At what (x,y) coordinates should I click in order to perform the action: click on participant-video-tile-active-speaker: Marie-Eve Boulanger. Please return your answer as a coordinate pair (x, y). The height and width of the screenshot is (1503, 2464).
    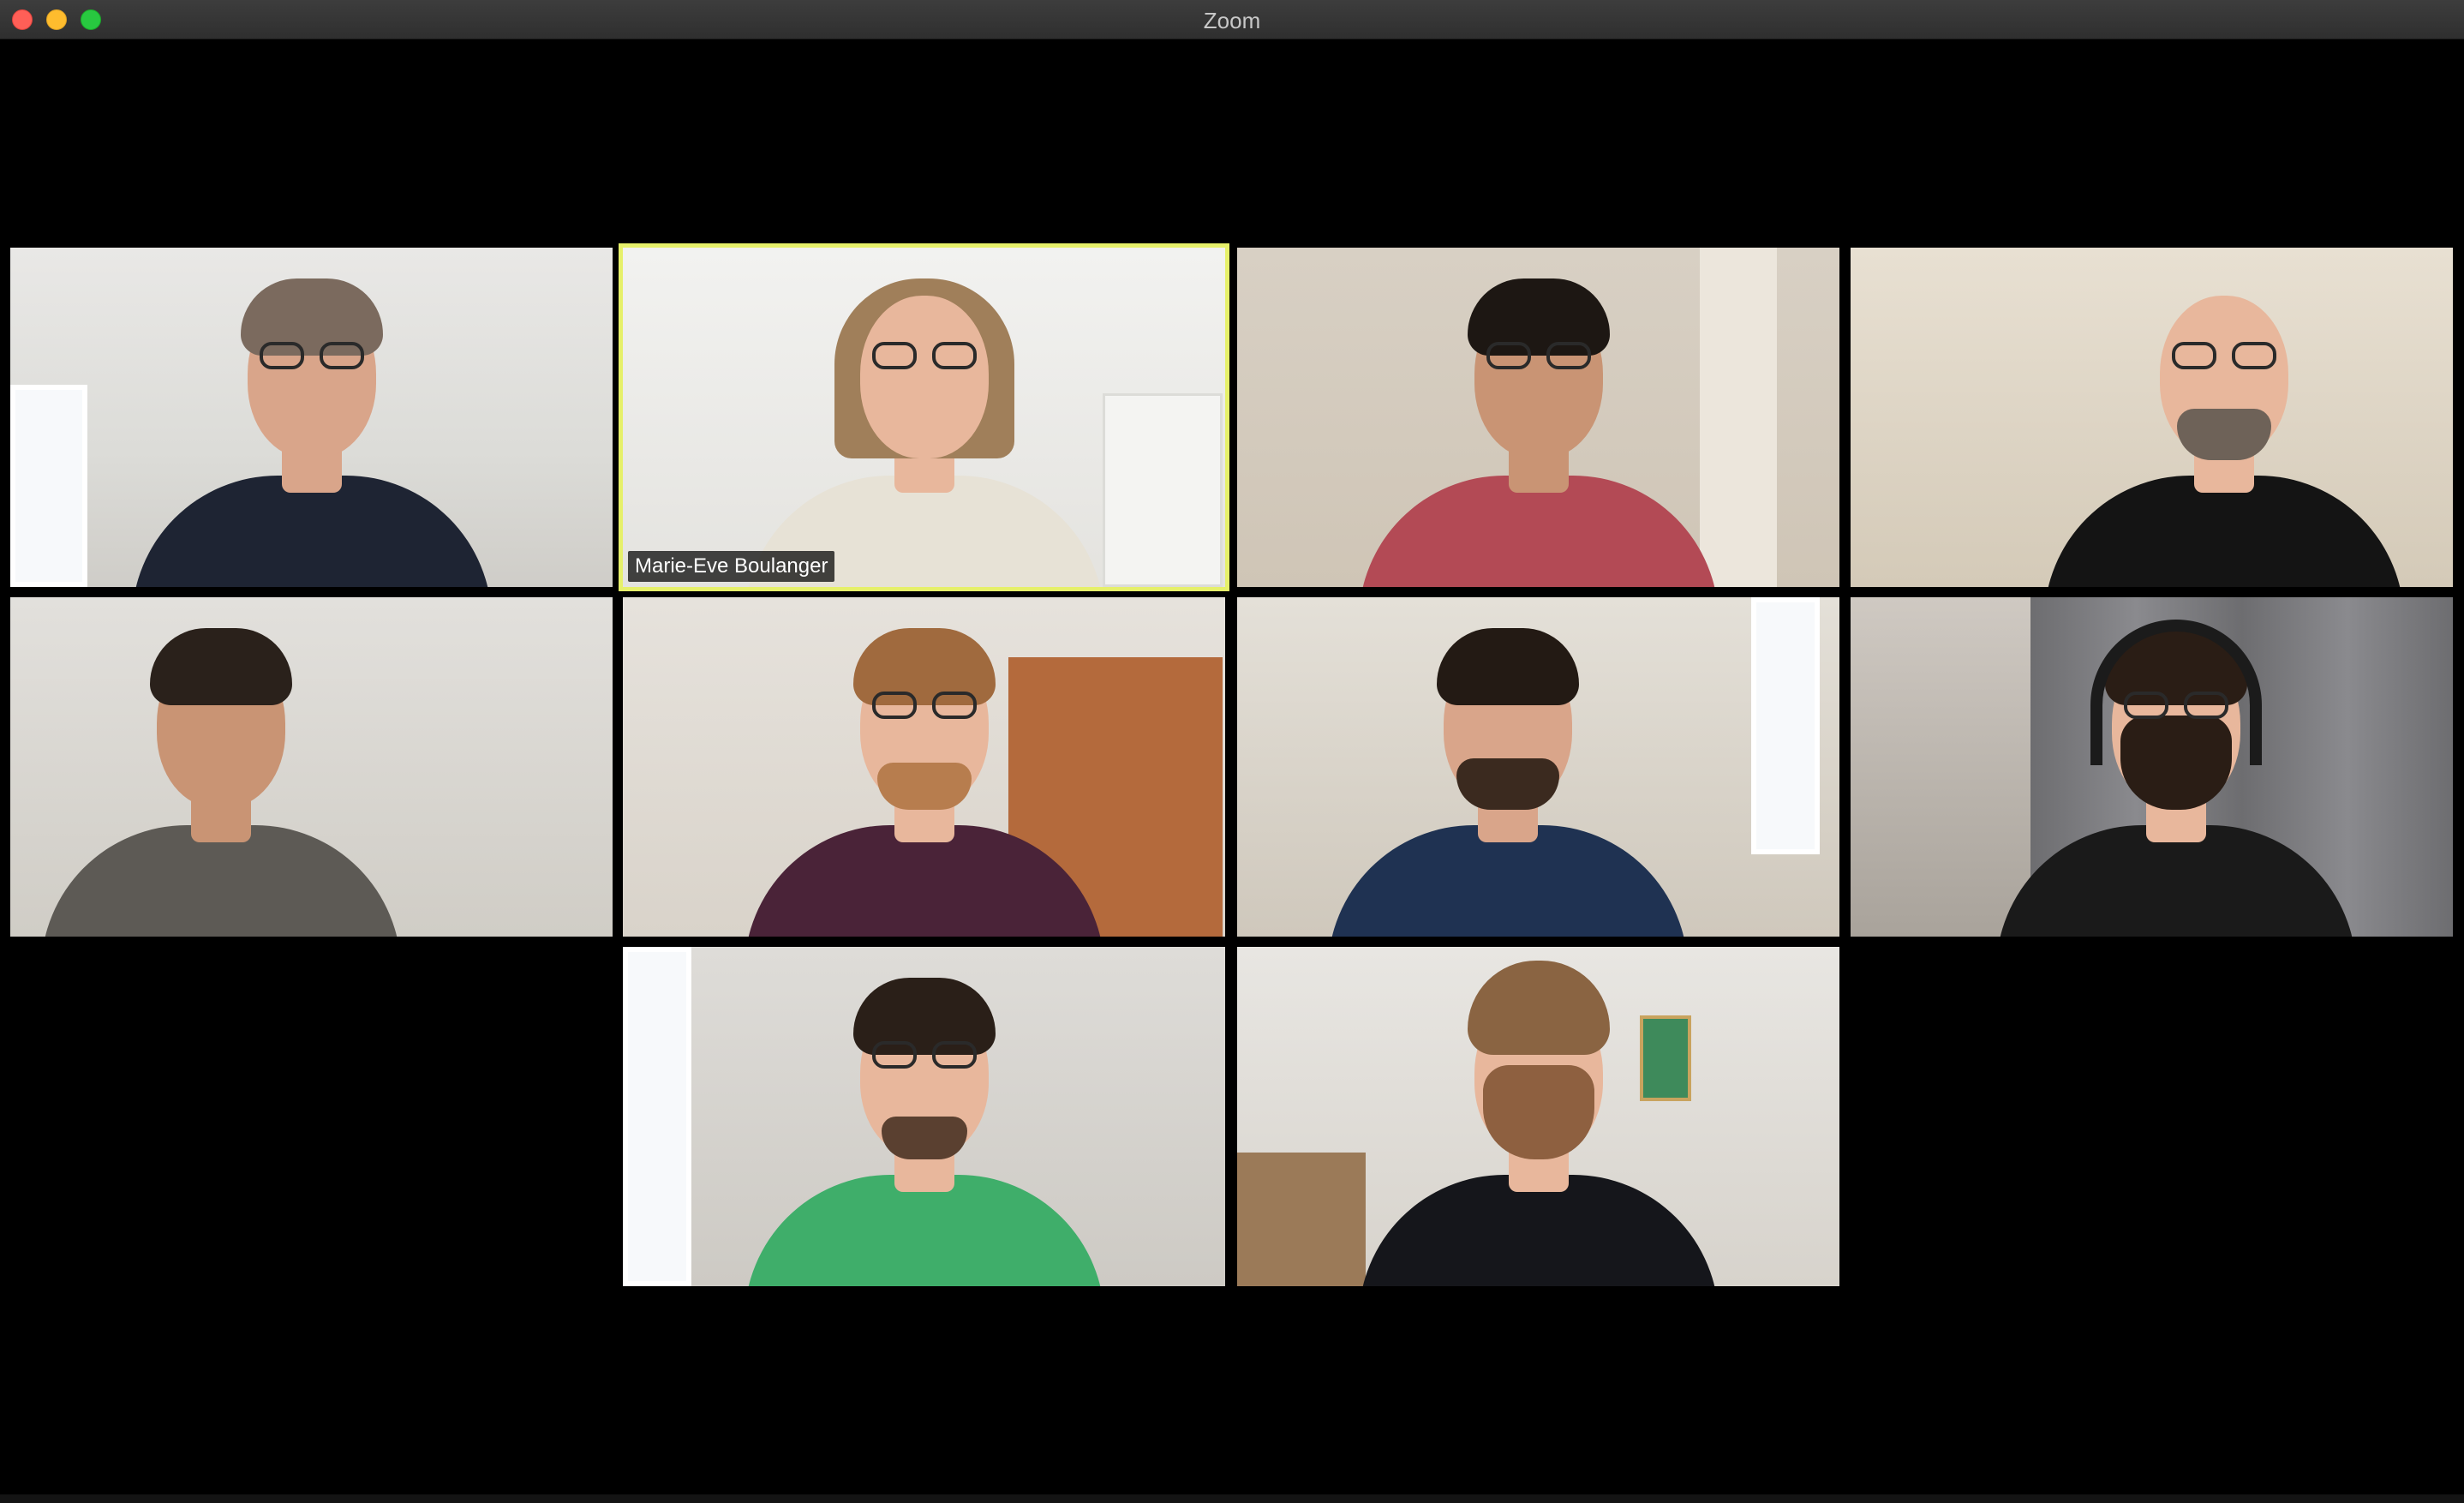
    Looking at the image, I should click on (924, 417).